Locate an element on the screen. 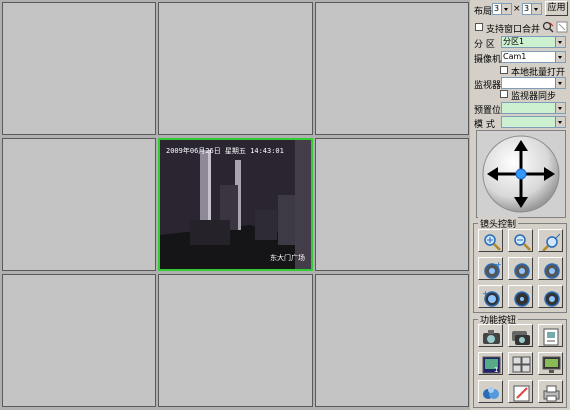  apply-button: 应用 is located at coordinates (556, 8).